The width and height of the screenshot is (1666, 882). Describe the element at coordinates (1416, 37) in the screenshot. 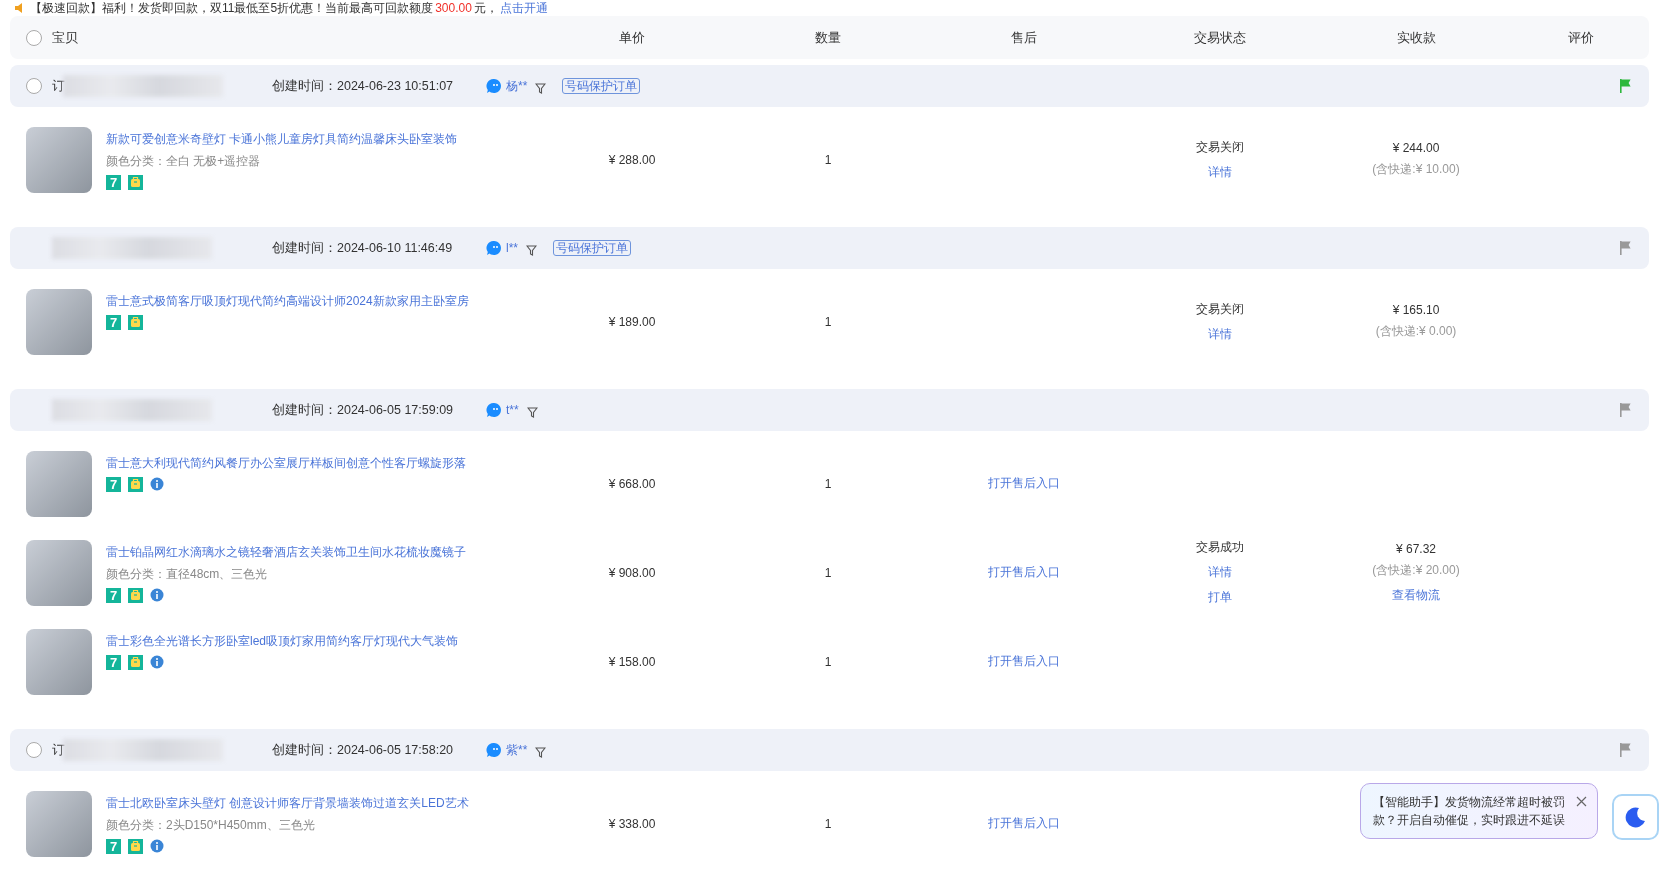

I see `column-header: 实收款` at that location.